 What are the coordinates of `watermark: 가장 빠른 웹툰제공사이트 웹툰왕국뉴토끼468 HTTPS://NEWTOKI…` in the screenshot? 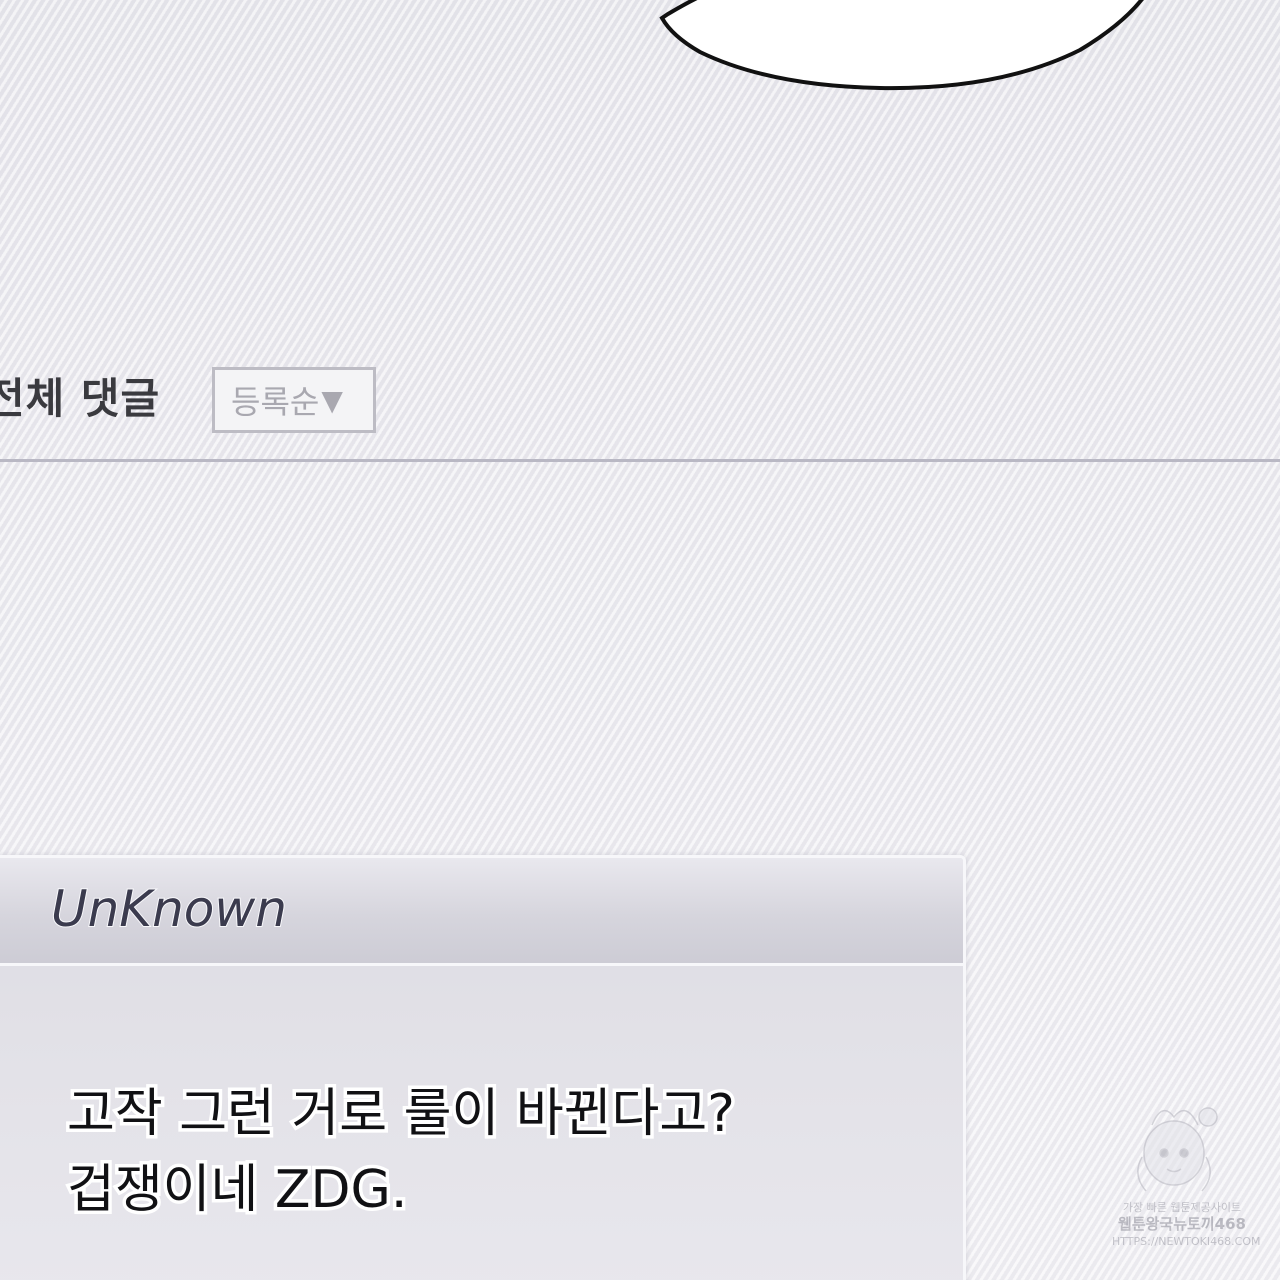 It's located at (1186, 1180).